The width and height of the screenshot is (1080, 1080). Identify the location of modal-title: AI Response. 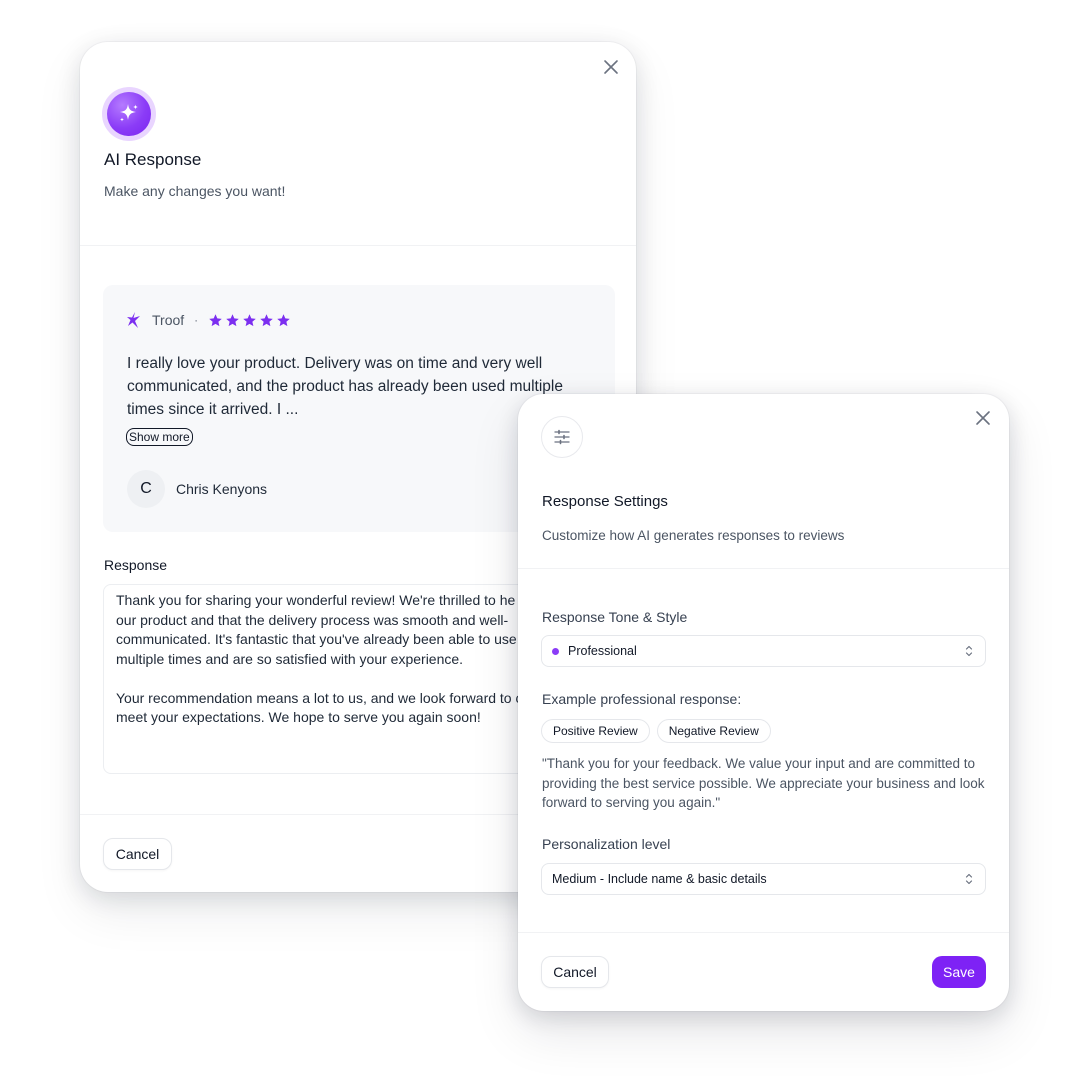
(153, 159).